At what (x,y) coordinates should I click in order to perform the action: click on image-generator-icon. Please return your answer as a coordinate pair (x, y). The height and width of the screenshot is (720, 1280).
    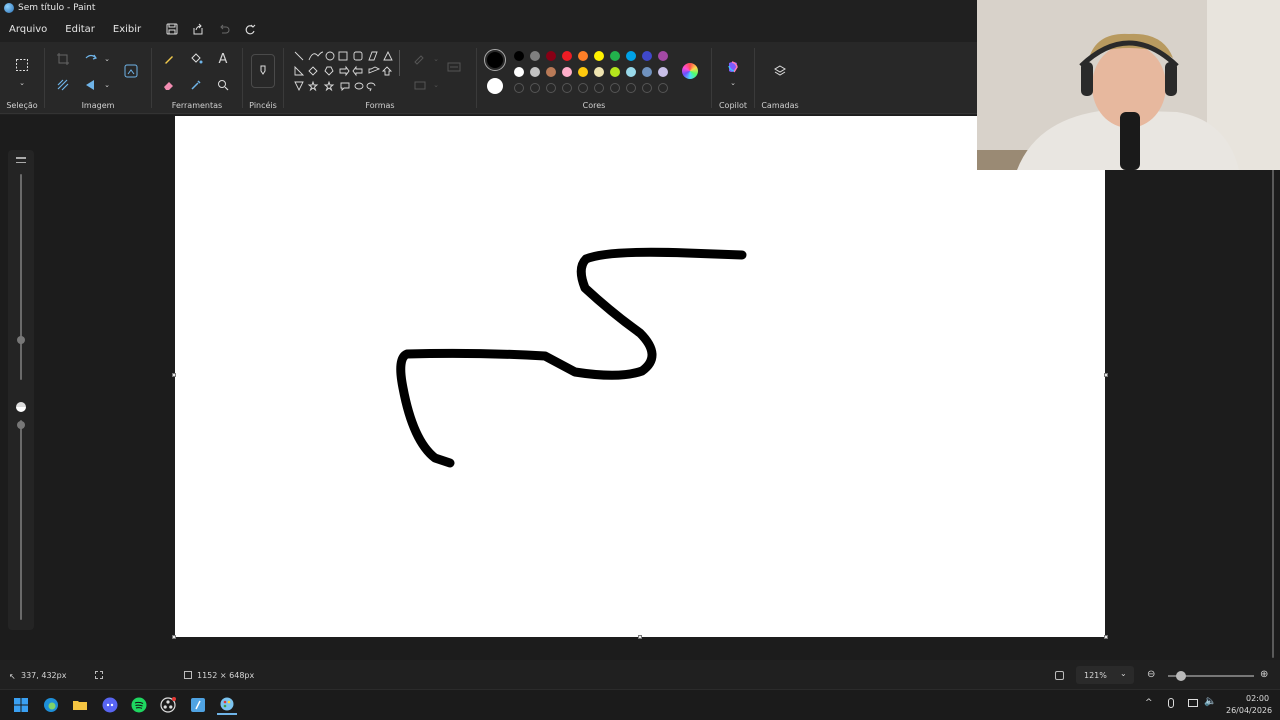
    Looking at the image, I should click on (131, 71).